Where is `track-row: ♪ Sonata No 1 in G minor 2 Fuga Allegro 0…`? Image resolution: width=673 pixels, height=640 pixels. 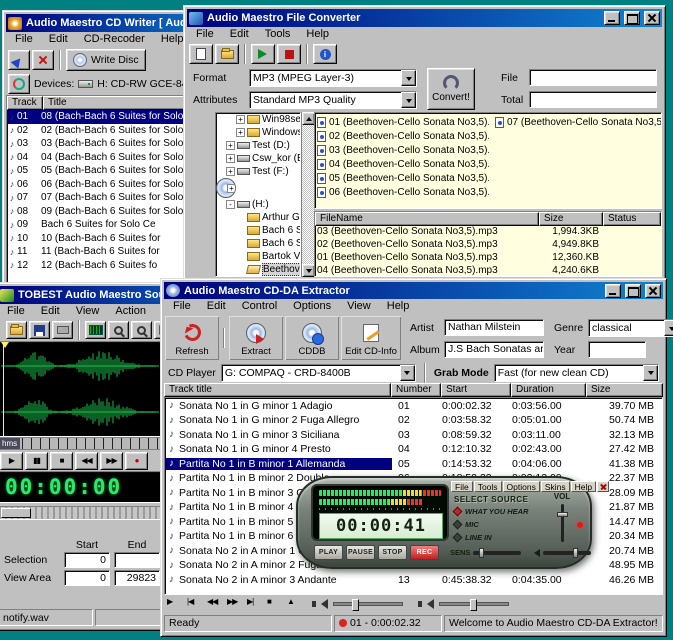 track-row: ♪ Sonata No 1 in G minor 2 Fuga Allegro 0… is located at coordinates (413, 420).